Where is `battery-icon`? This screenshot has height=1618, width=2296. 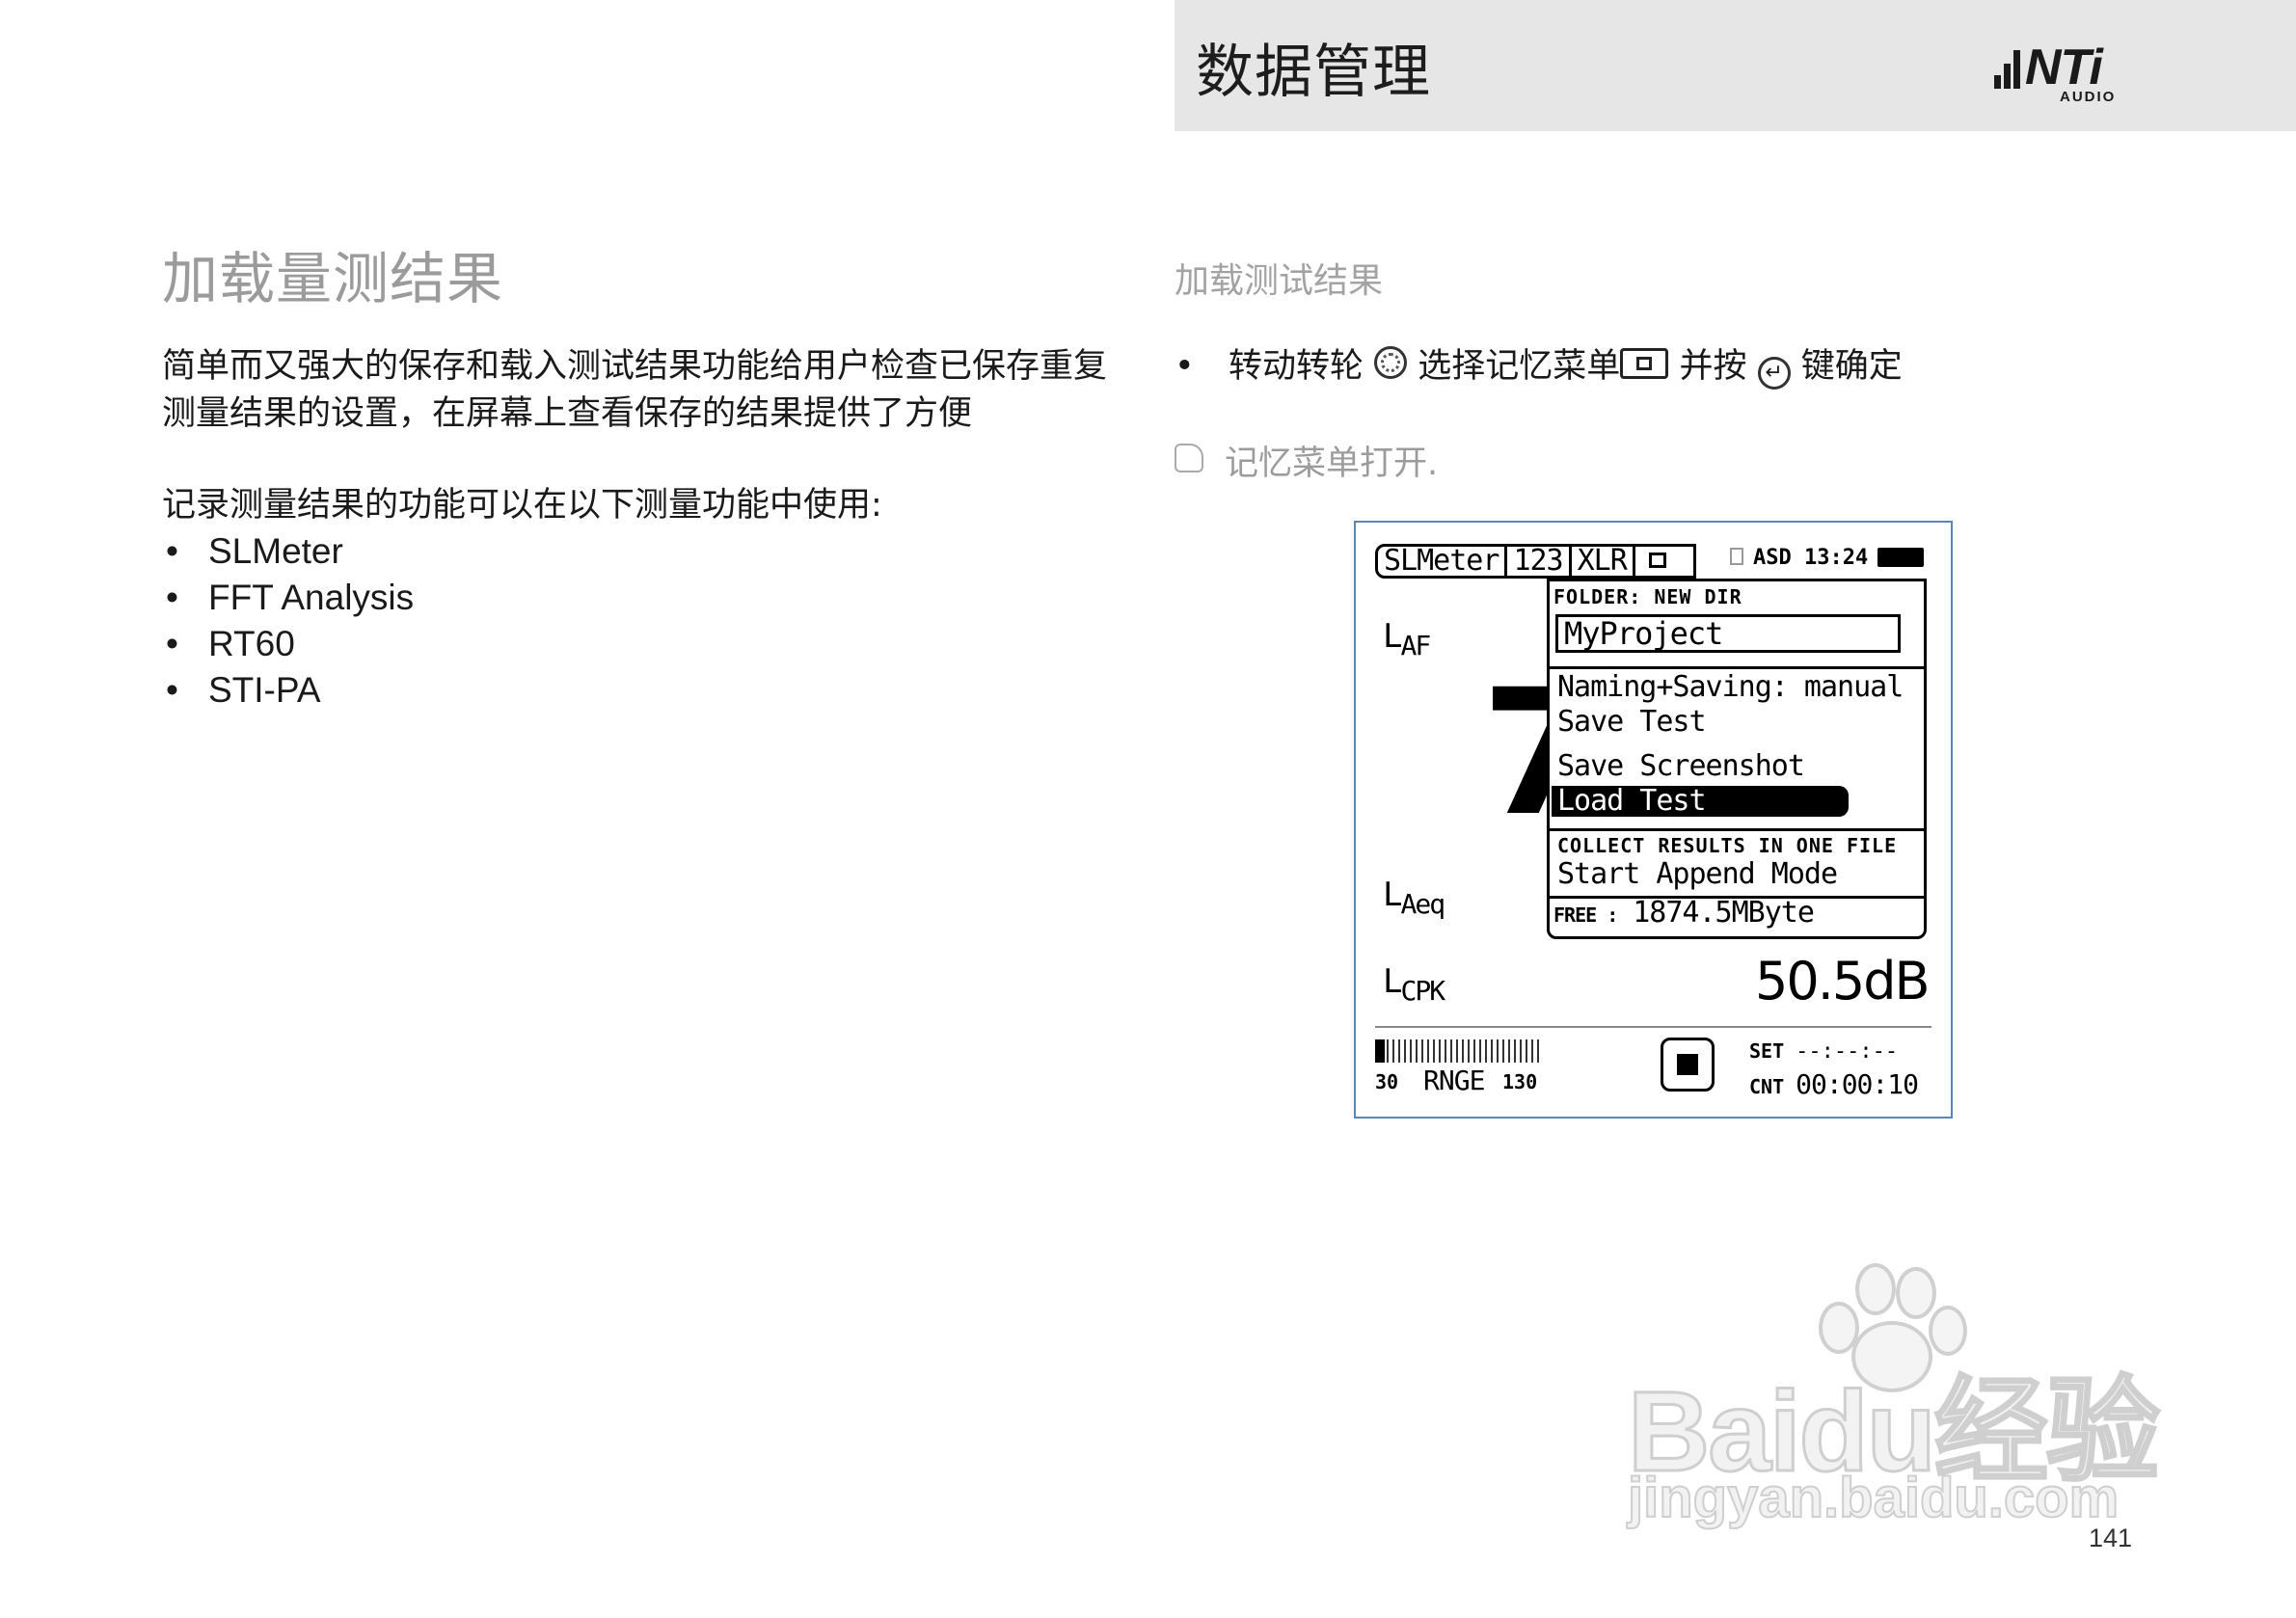
battery-icon is located at coordinates (1901, 558).